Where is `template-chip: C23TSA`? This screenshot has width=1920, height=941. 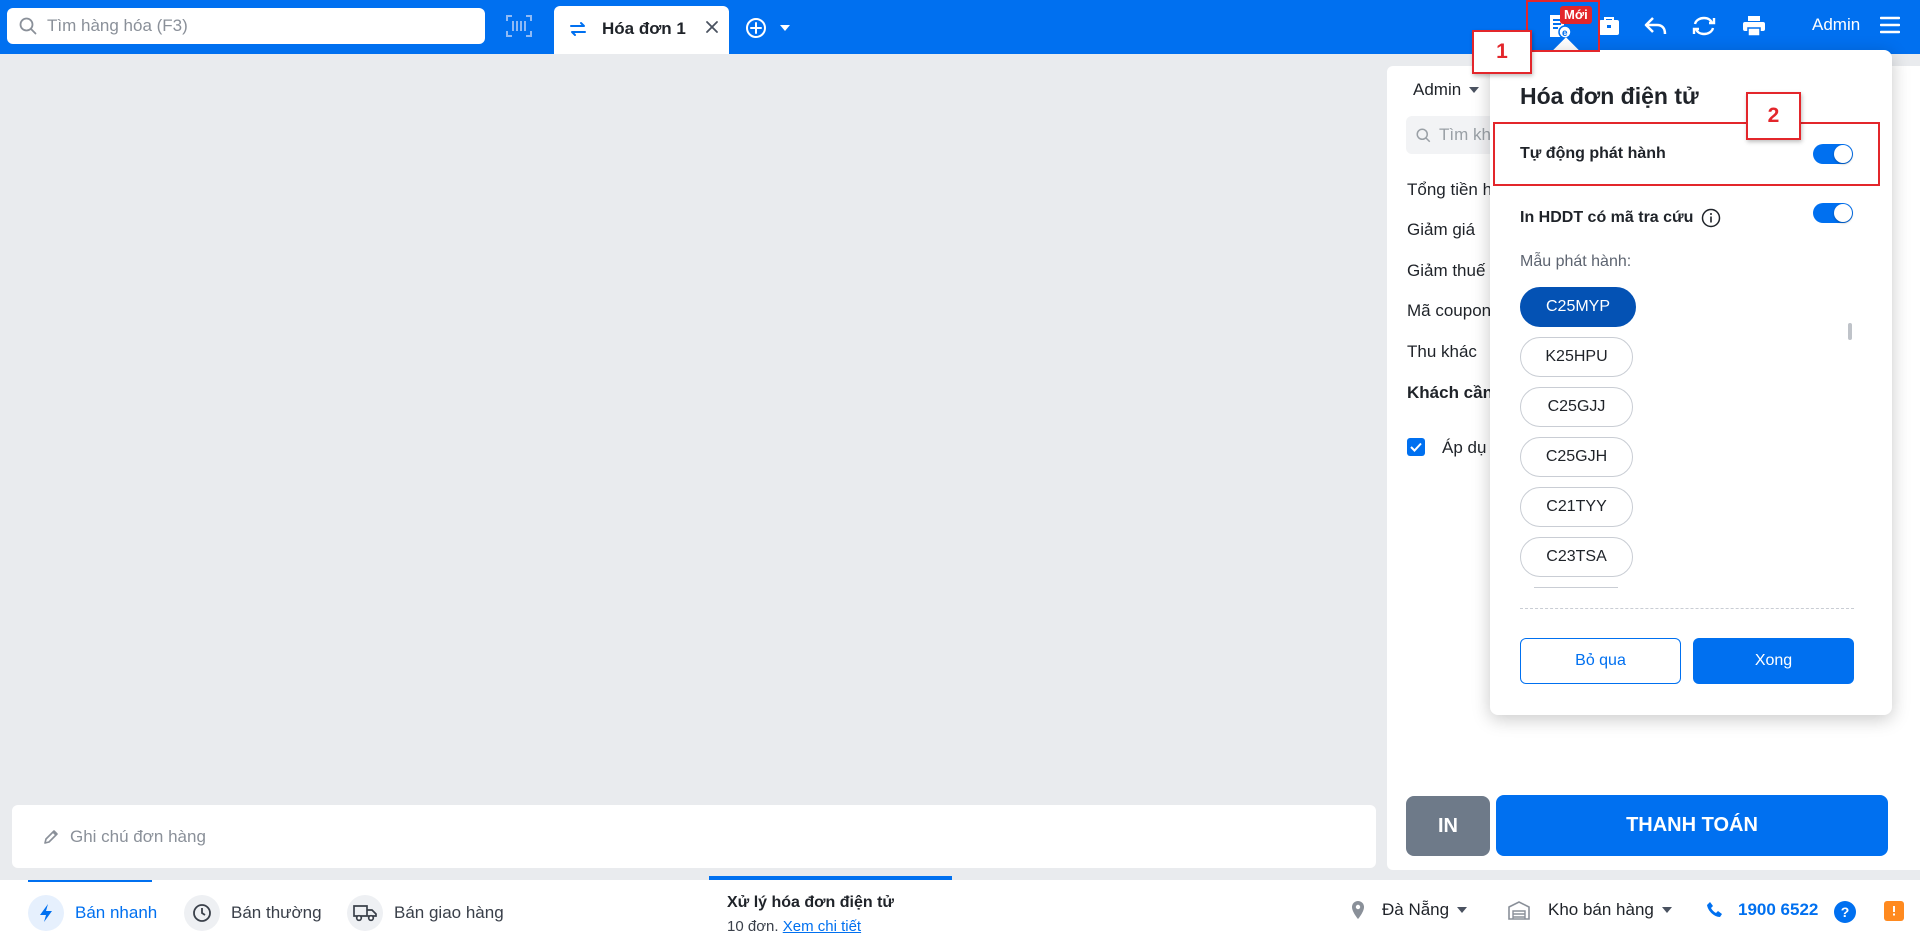 template-chip: C23TSA is located at coordinates (1576, 557).